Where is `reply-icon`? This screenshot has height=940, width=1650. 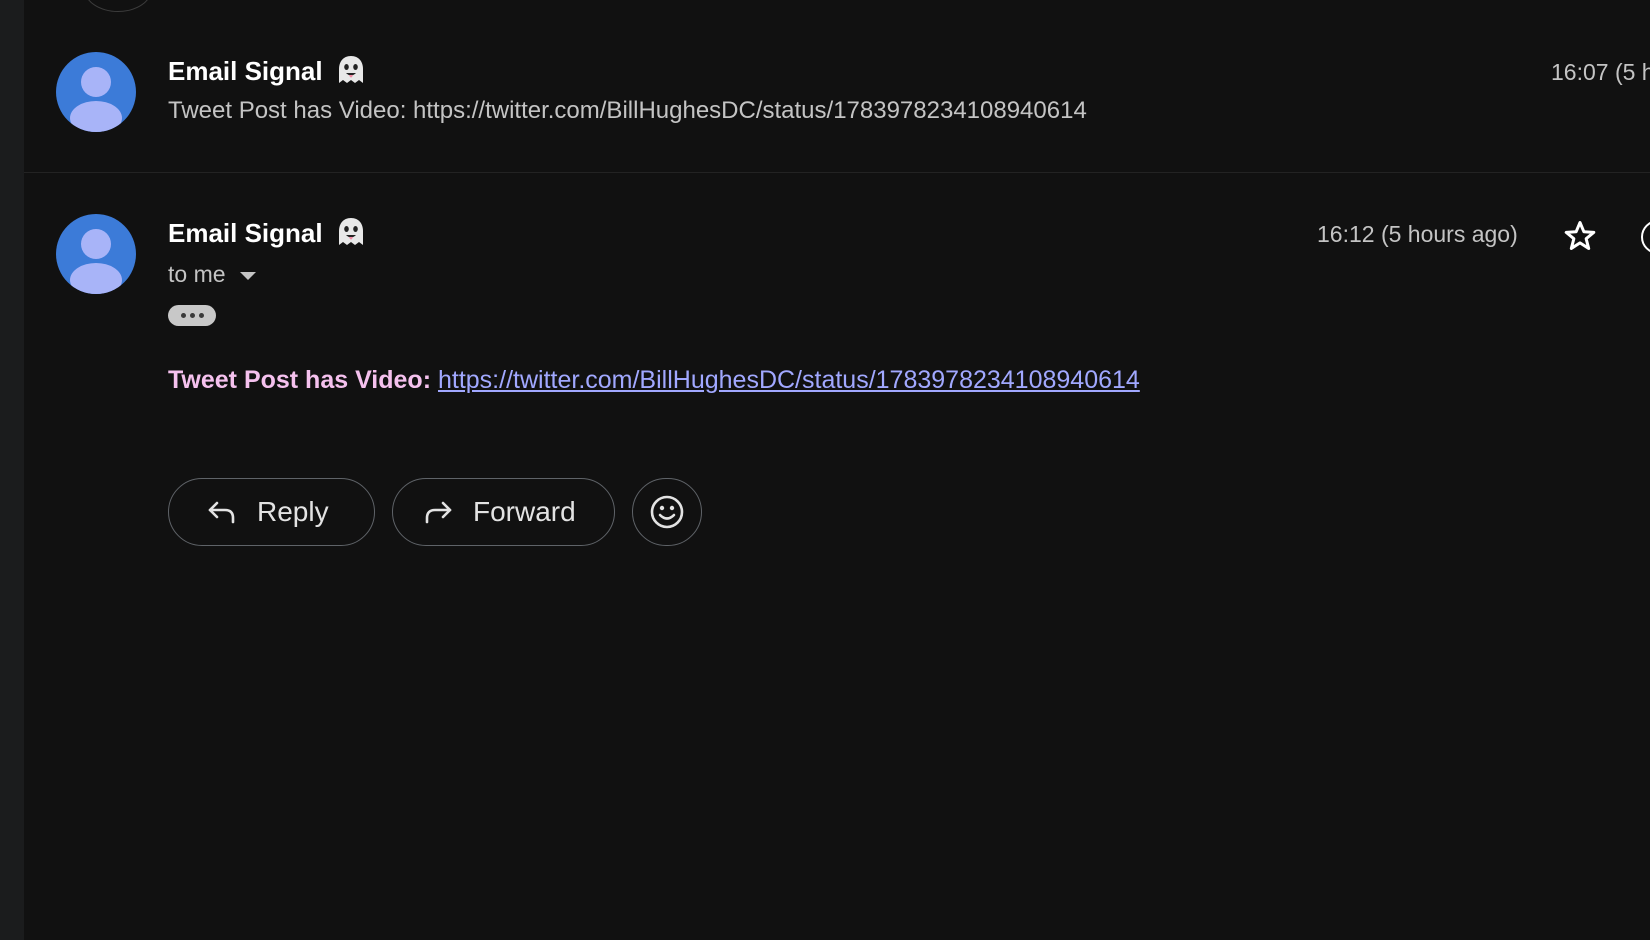
reply-icon is located at coordinates (221, 512).